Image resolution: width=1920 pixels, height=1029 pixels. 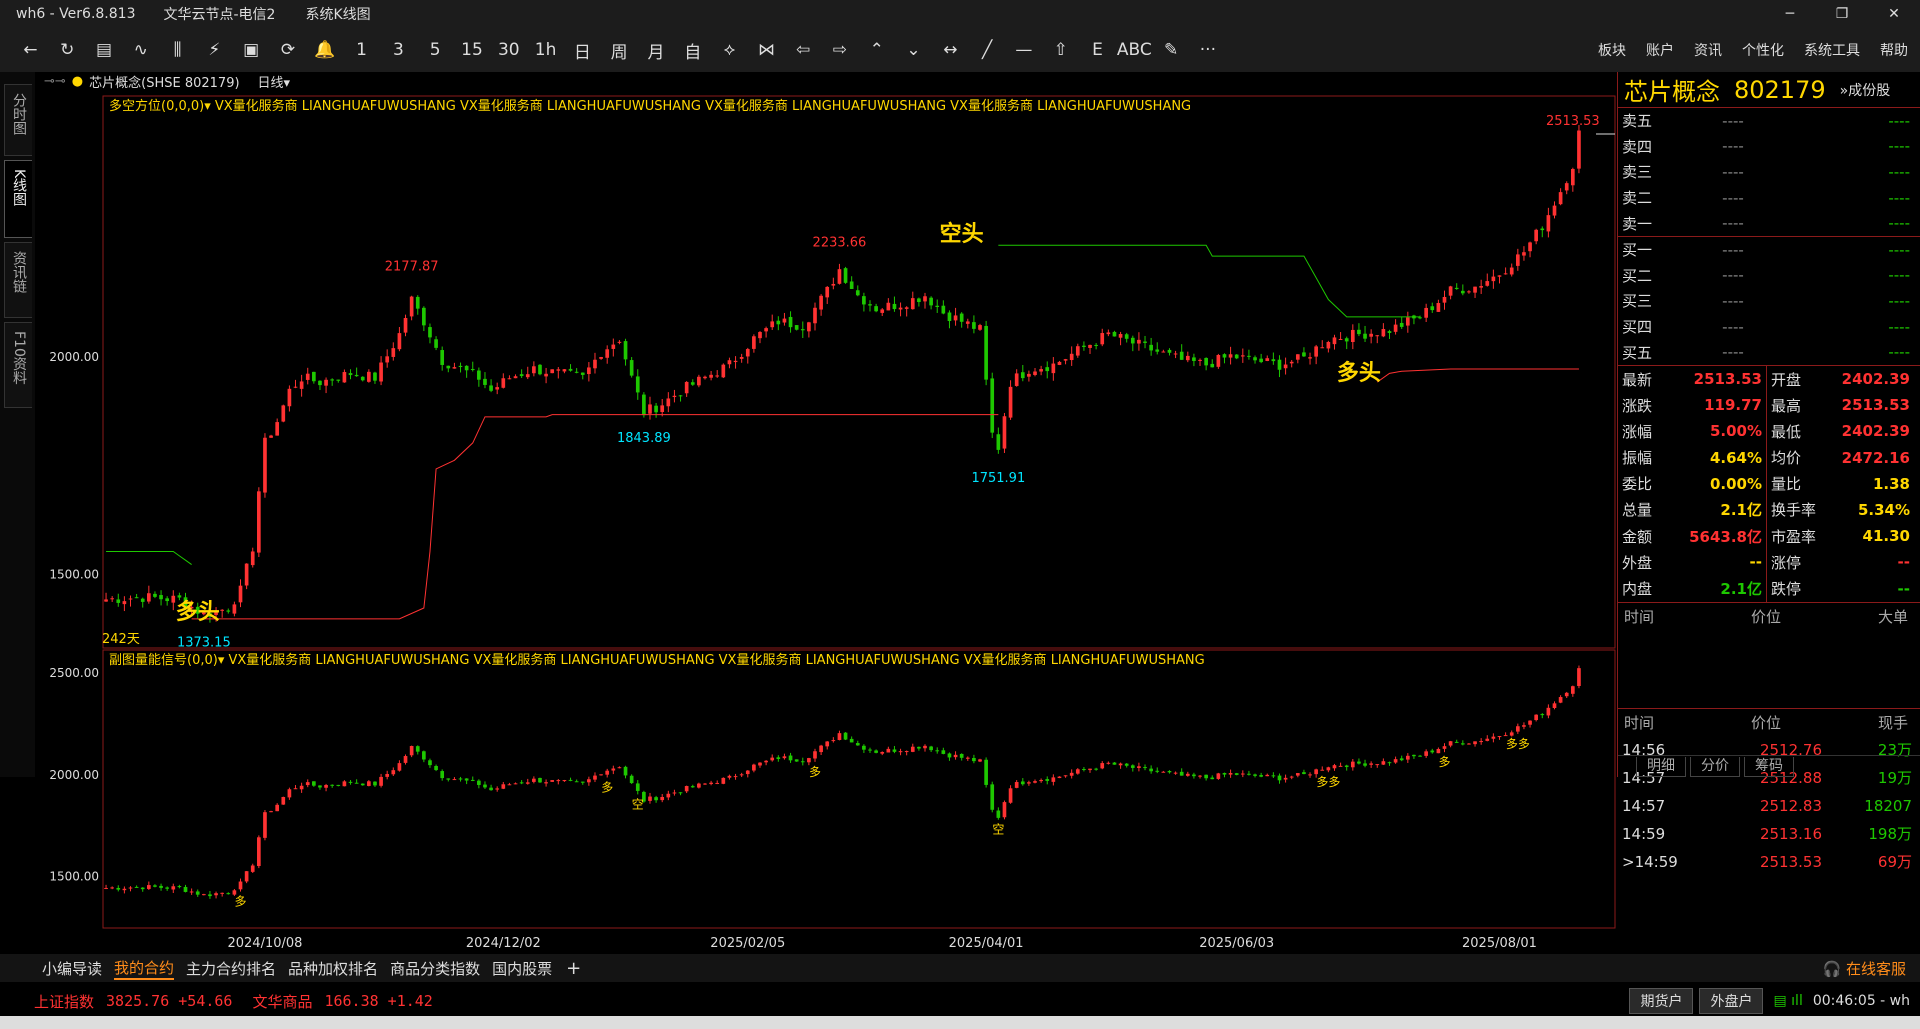 What do you see at coordinates (656, 50) in the screenshot?
I see `period-month-icon: 月` at bounding box center [656, 50].